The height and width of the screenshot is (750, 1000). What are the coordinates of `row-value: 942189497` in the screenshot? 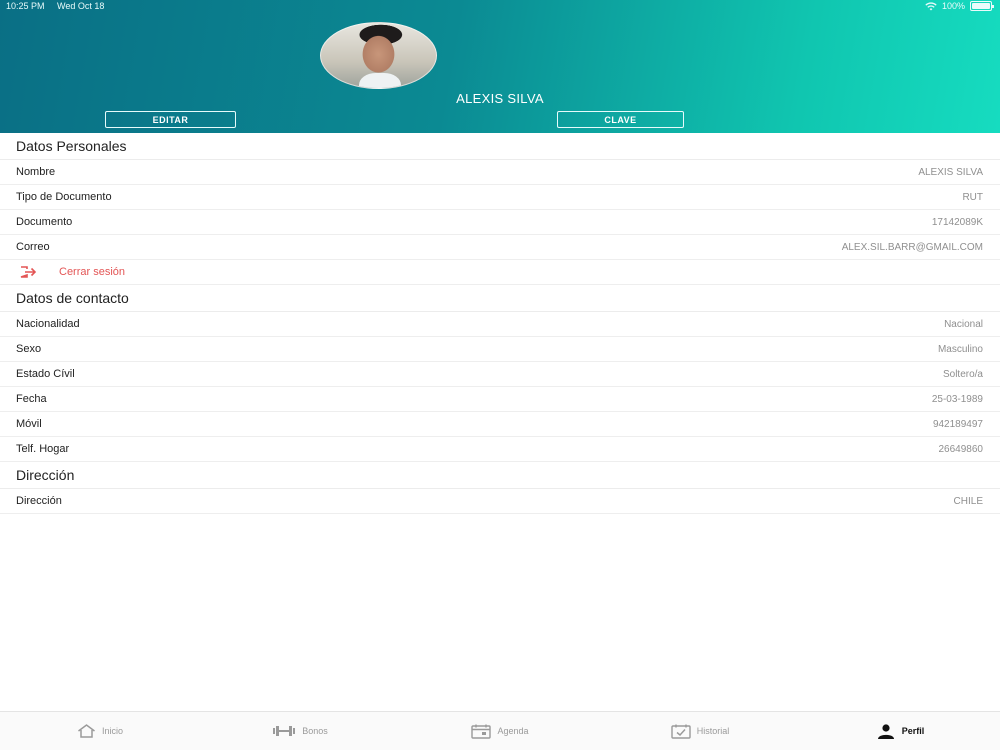 It's located at (957, 424).